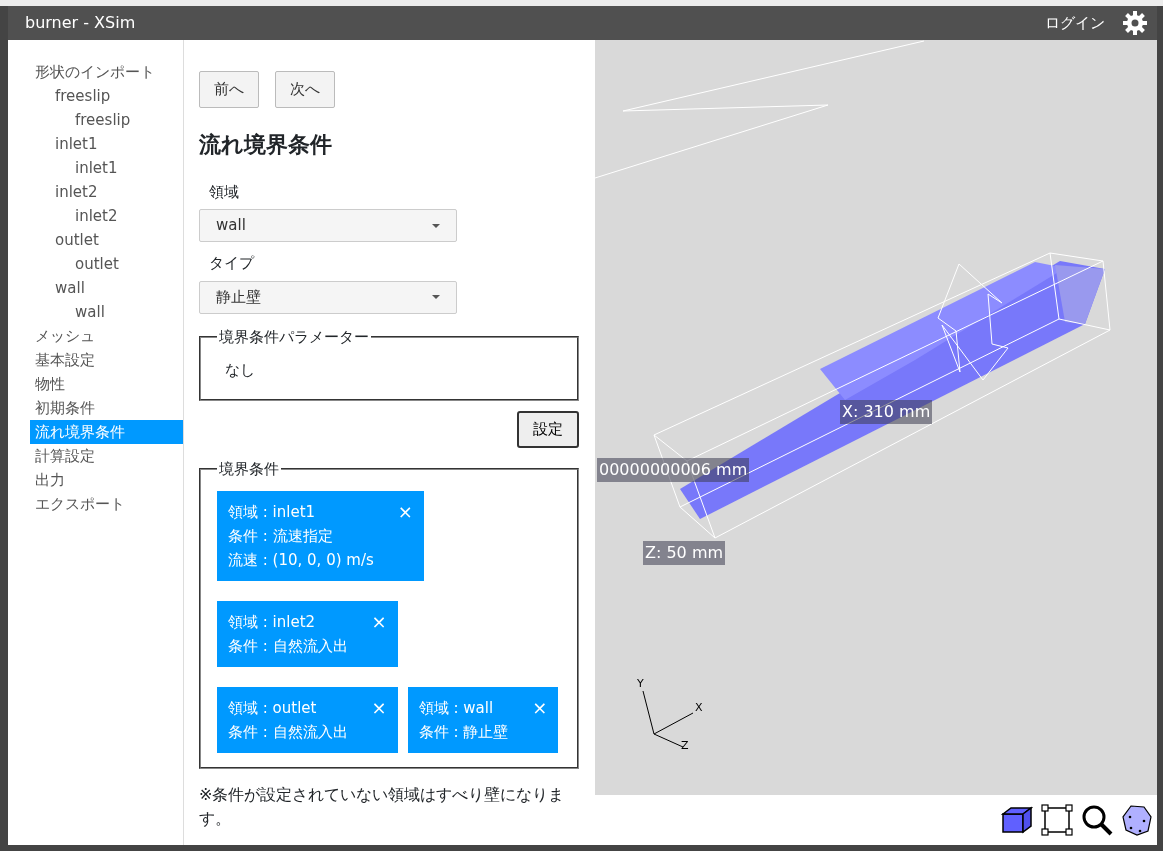  Describe the element at coordinates (1135, 23) in the screenshot. I see `settings-icon` at that location.